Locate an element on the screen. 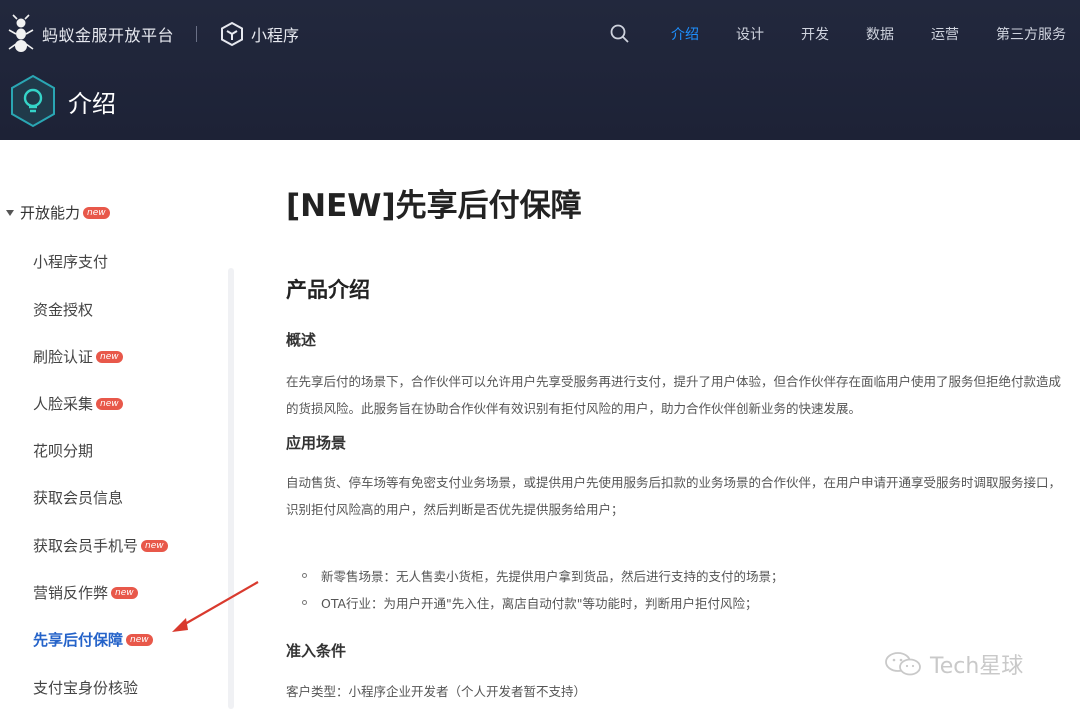 The image size is (1080, 709). sidebar-item-member-info: 获取会员信息 is located at coordinates (78, 497).